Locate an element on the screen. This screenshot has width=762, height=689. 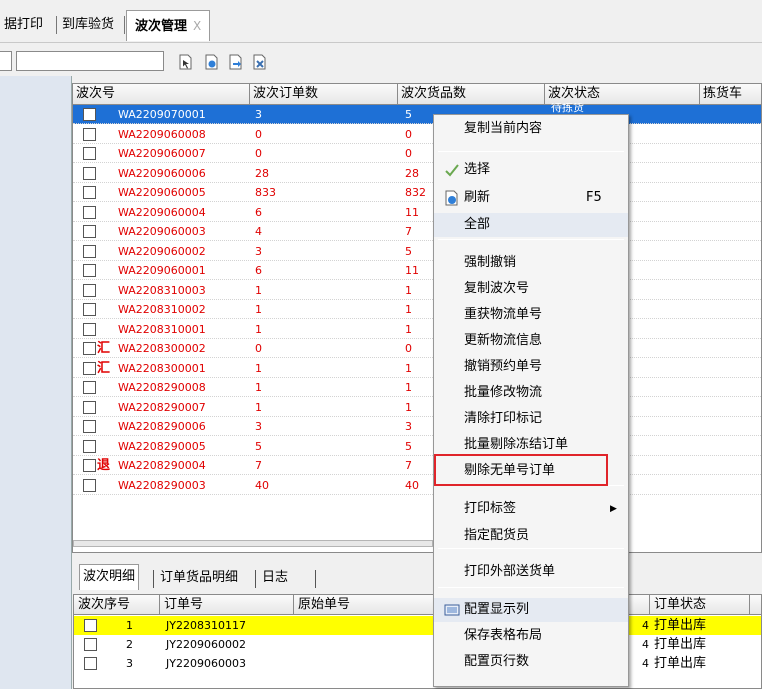
check-icon is located at coordinates (452, 170).